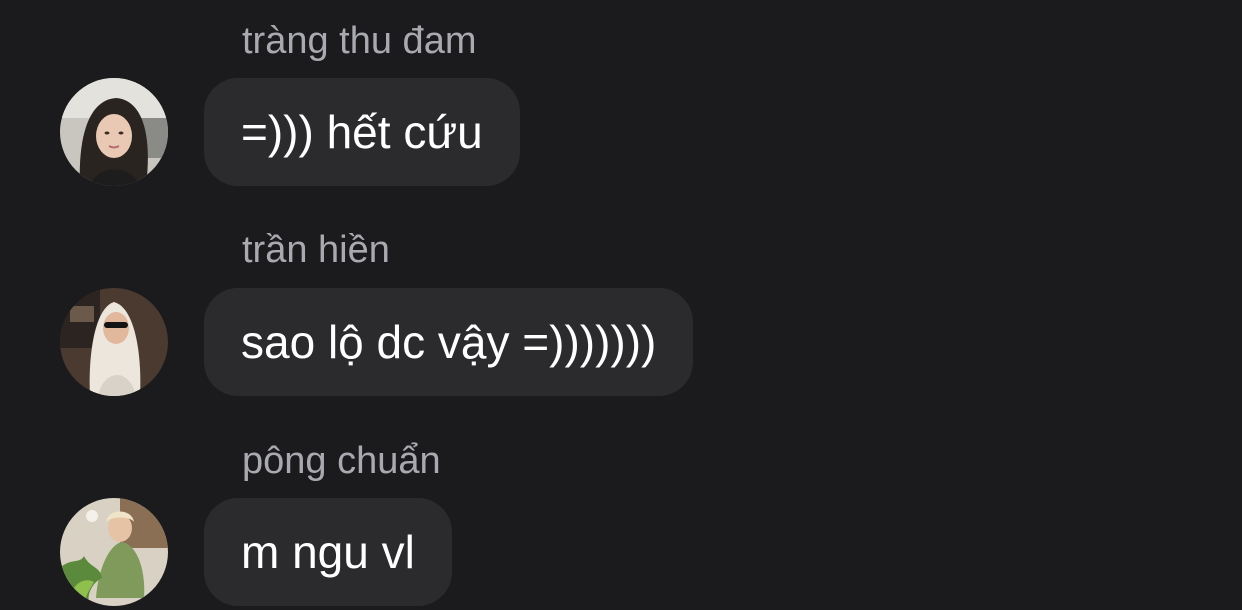  Describe the element at coordinates (316, 250) in the screenshot. I see `sender-name: trần hiền` at that location.